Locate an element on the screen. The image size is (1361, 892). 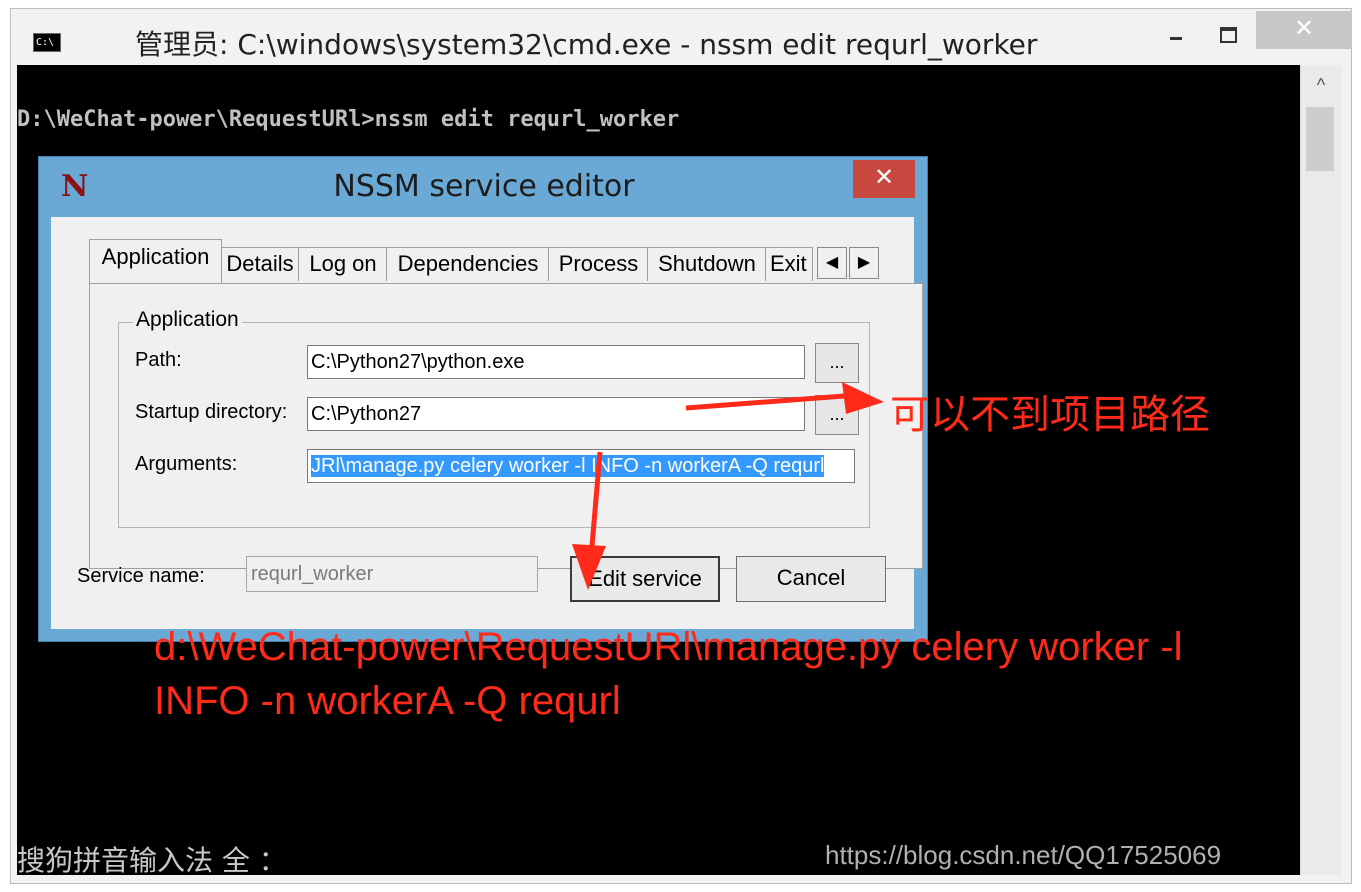
dialog-title: NSSM service editor is located at coordinates (484, 186).